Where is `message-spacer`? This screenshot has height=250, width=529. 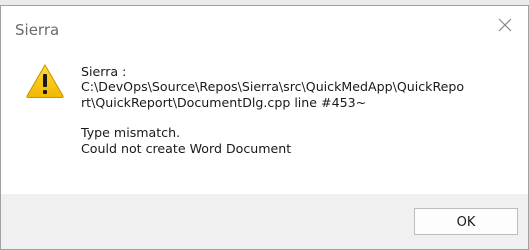 message-spacer is located at coordinates (301, 117).